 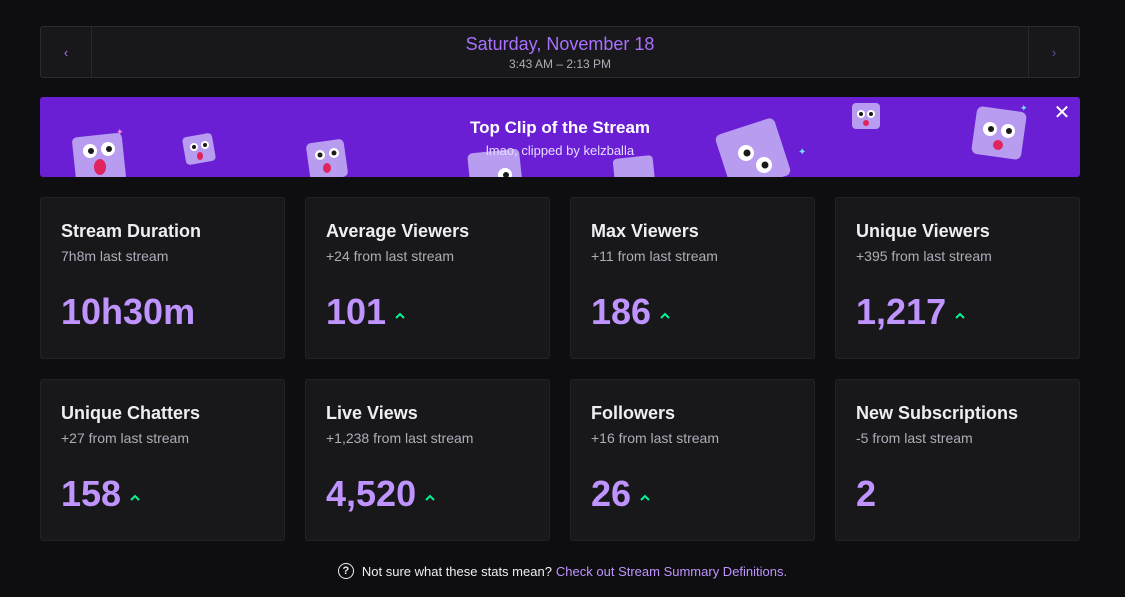 I want to click on chevron-right-icon: ›, so click(x=1054, y=52).